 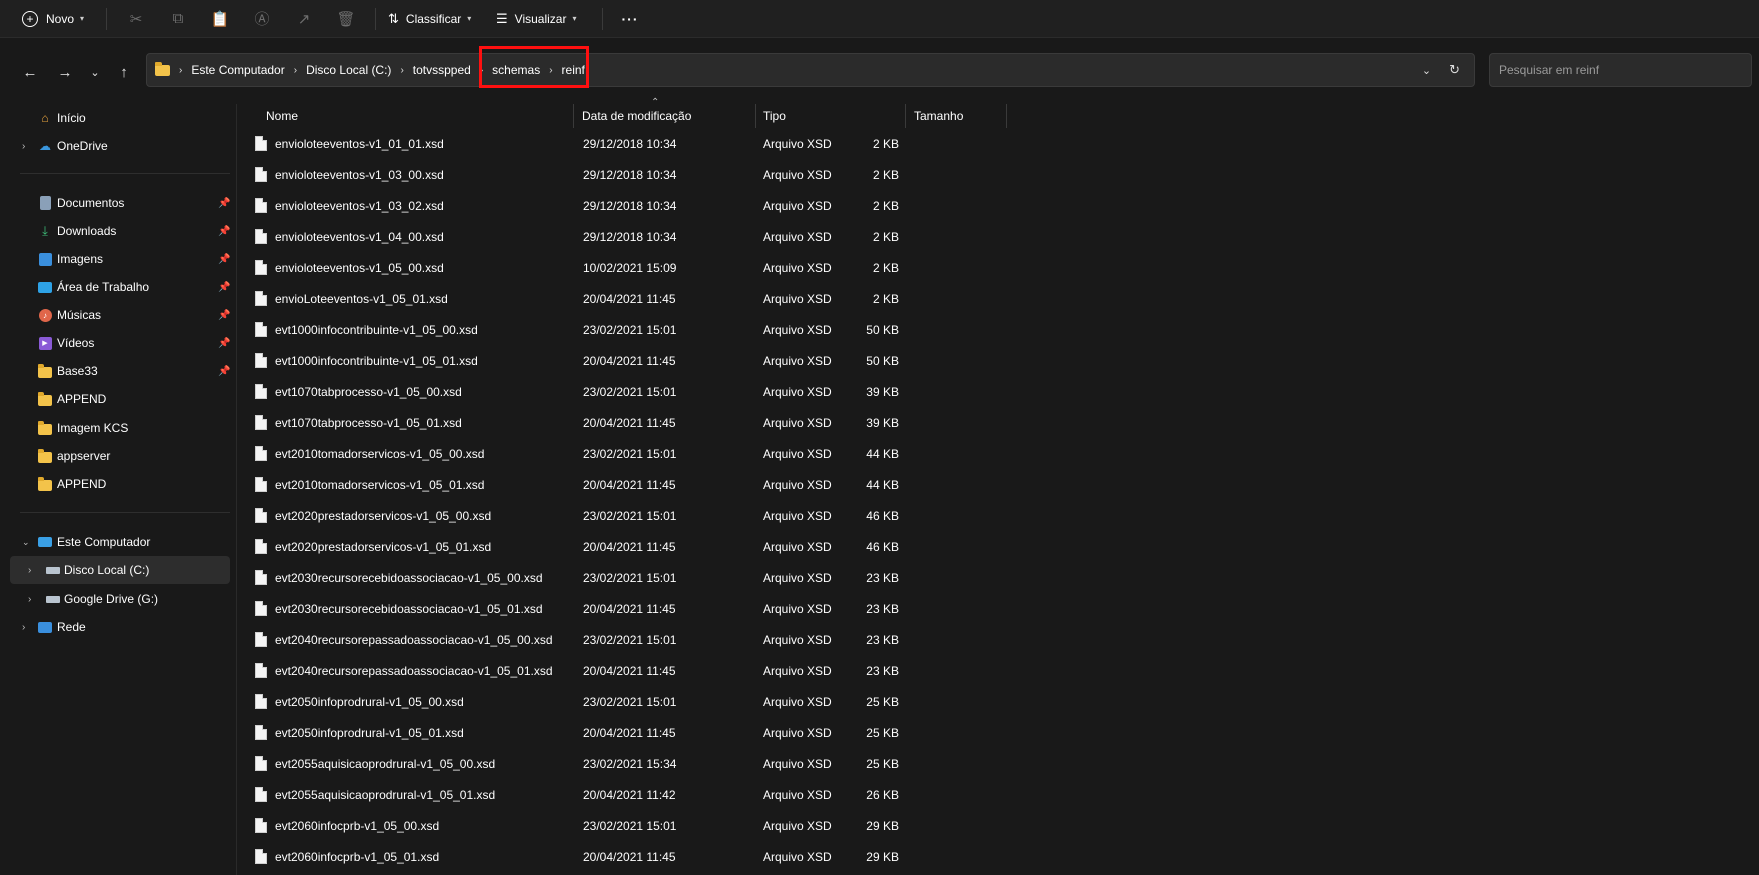 I want to click on rename-icon: Ⓐ, so click(x=262, y=19).